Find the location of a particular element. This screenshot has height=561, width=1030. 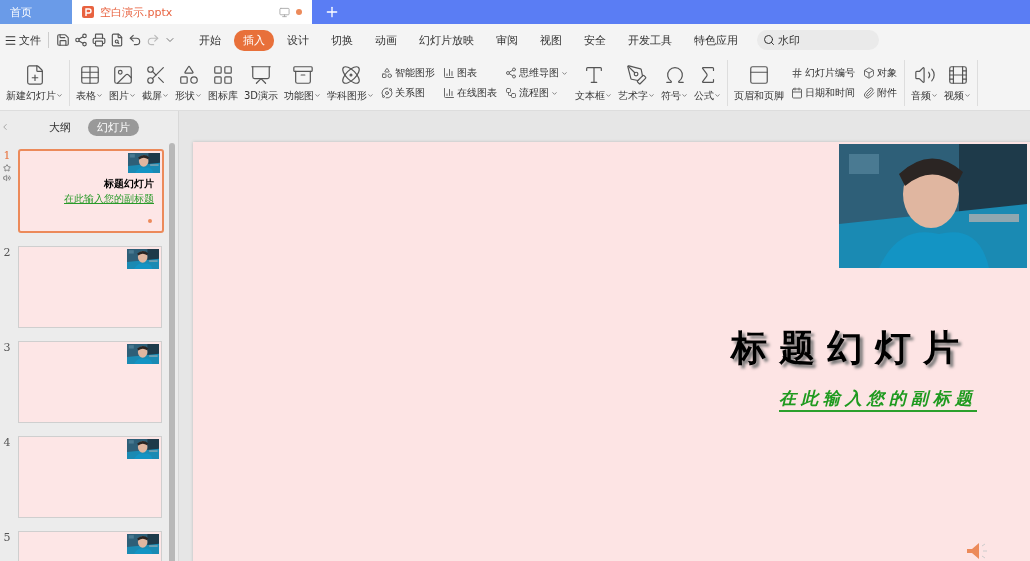

slide-number: 3 is located at coordinates (7, 347).